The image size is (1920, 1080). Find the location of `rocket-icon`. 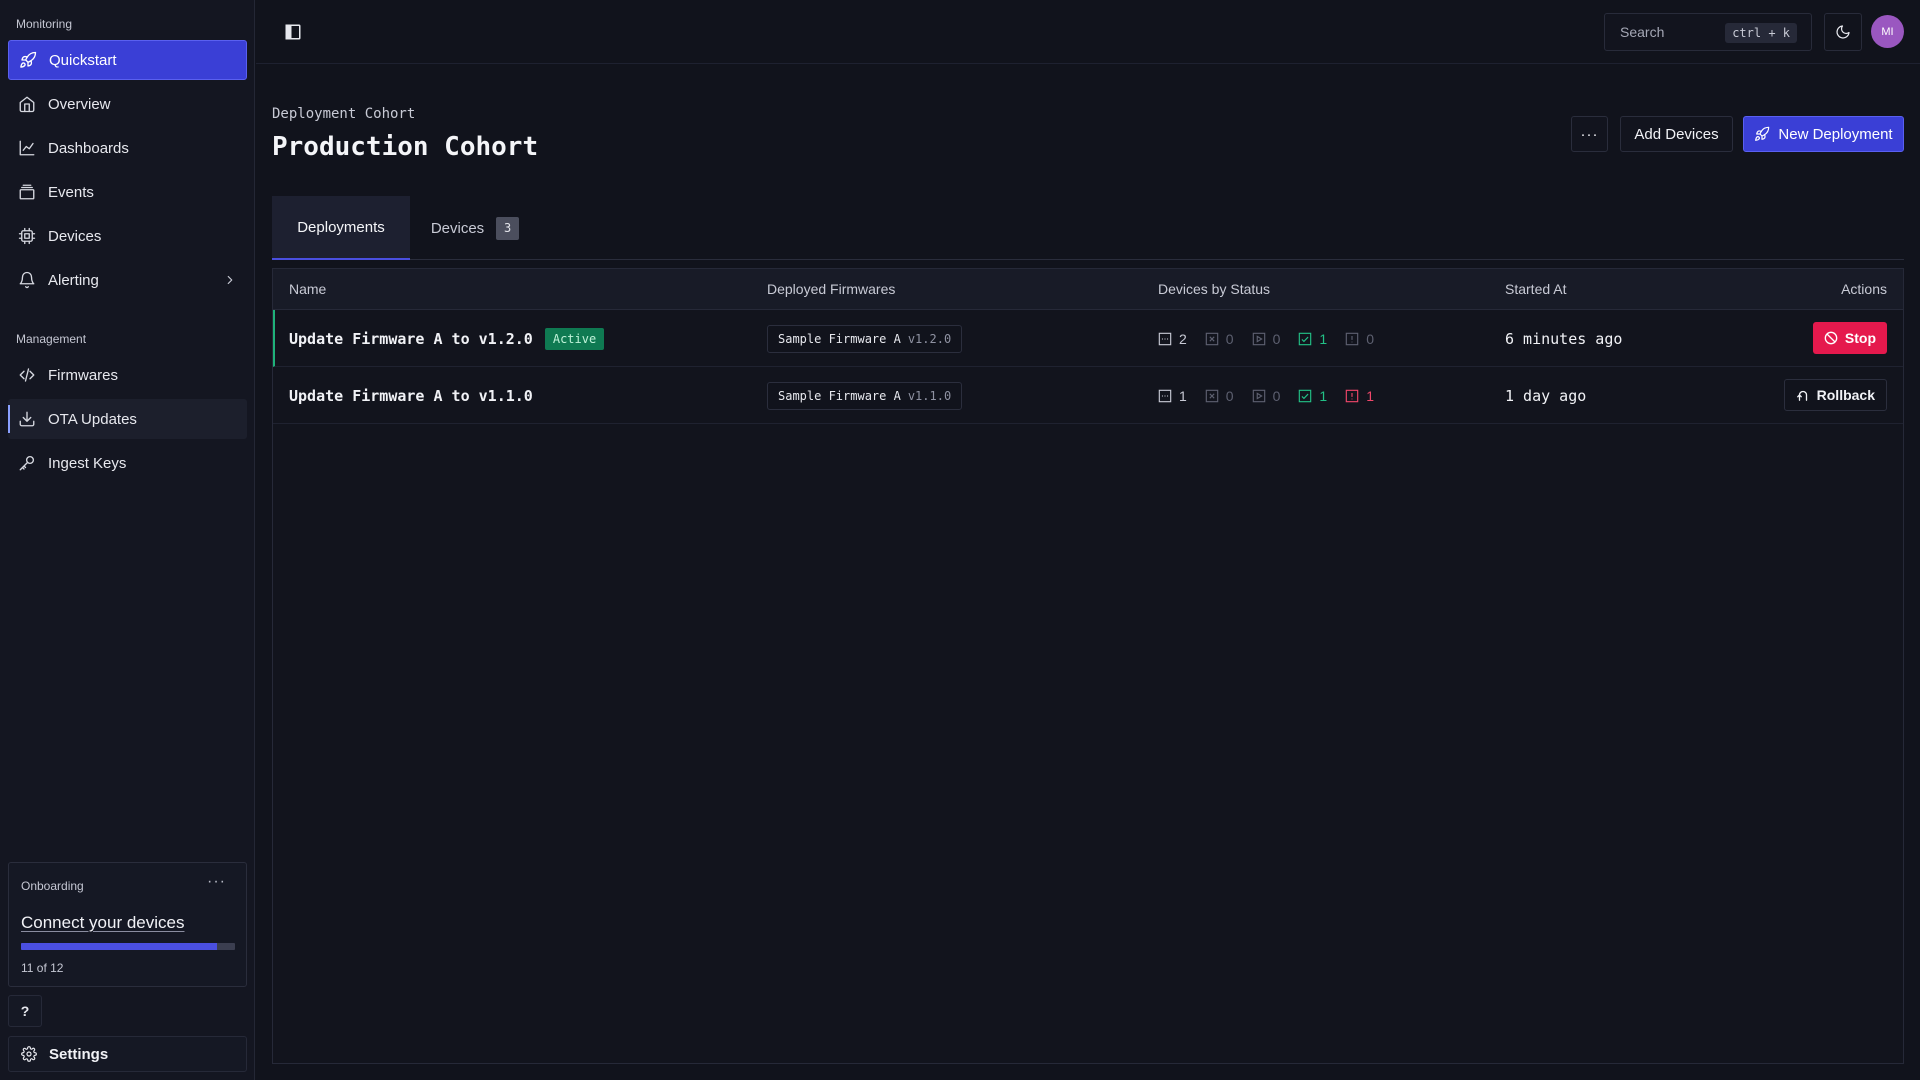

rocket-icon is located at coordinates (1762, 133).